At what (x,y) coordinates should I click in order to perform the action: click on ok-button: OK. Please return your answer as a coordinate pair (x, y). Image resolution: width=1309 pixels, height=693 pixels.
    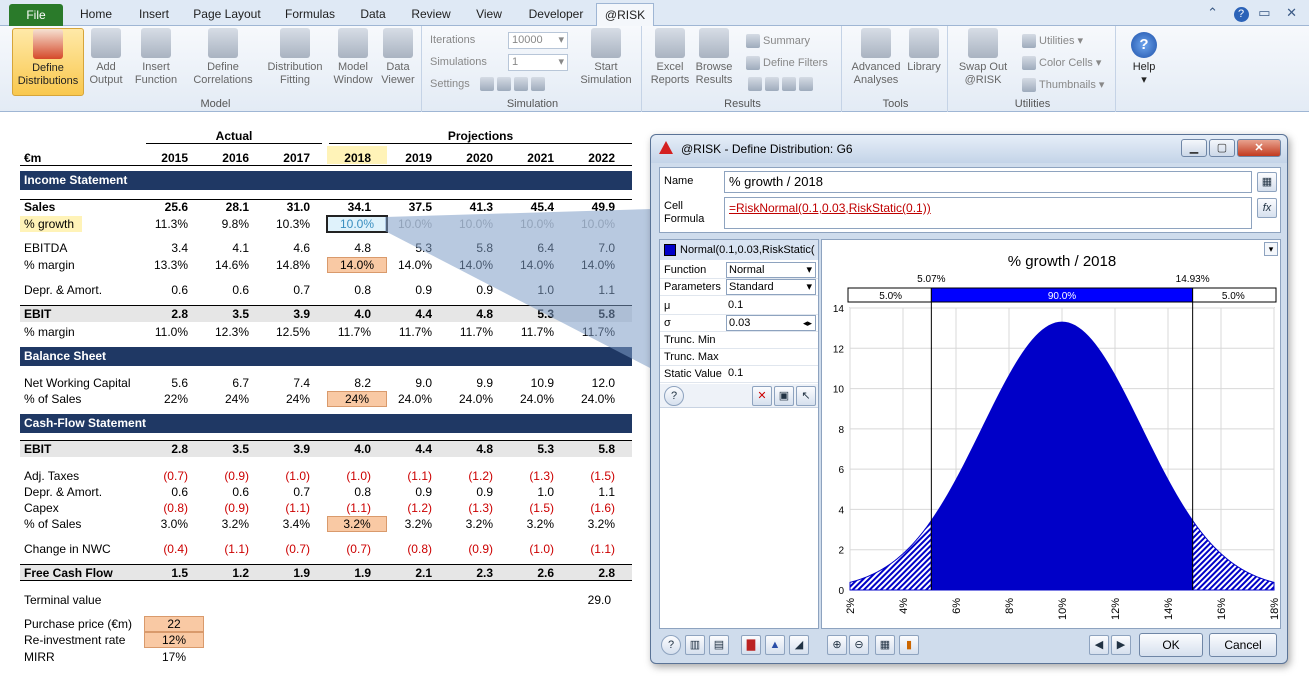
    Looking at the image, I should click on (1171, 645).